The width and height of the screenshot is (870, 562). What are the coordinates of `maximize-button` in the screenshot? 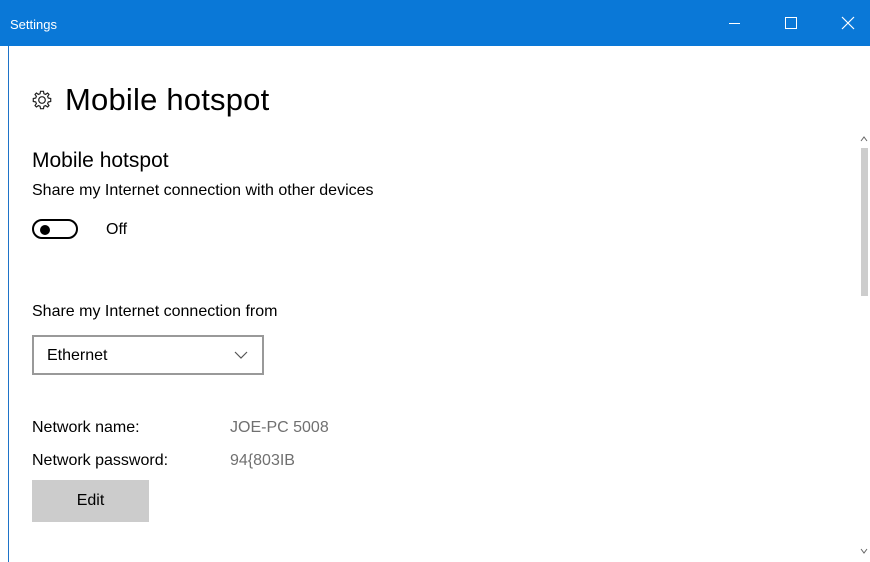 It's located at (791, 23).